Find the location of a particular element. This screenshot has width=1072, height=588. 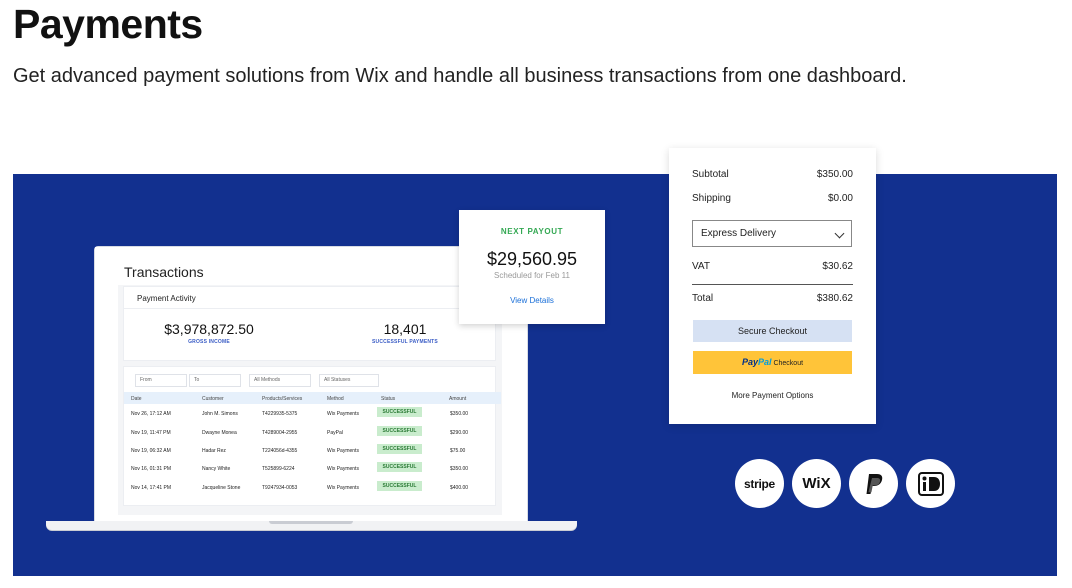

laptop-notch is located at coordinates (311, 522).